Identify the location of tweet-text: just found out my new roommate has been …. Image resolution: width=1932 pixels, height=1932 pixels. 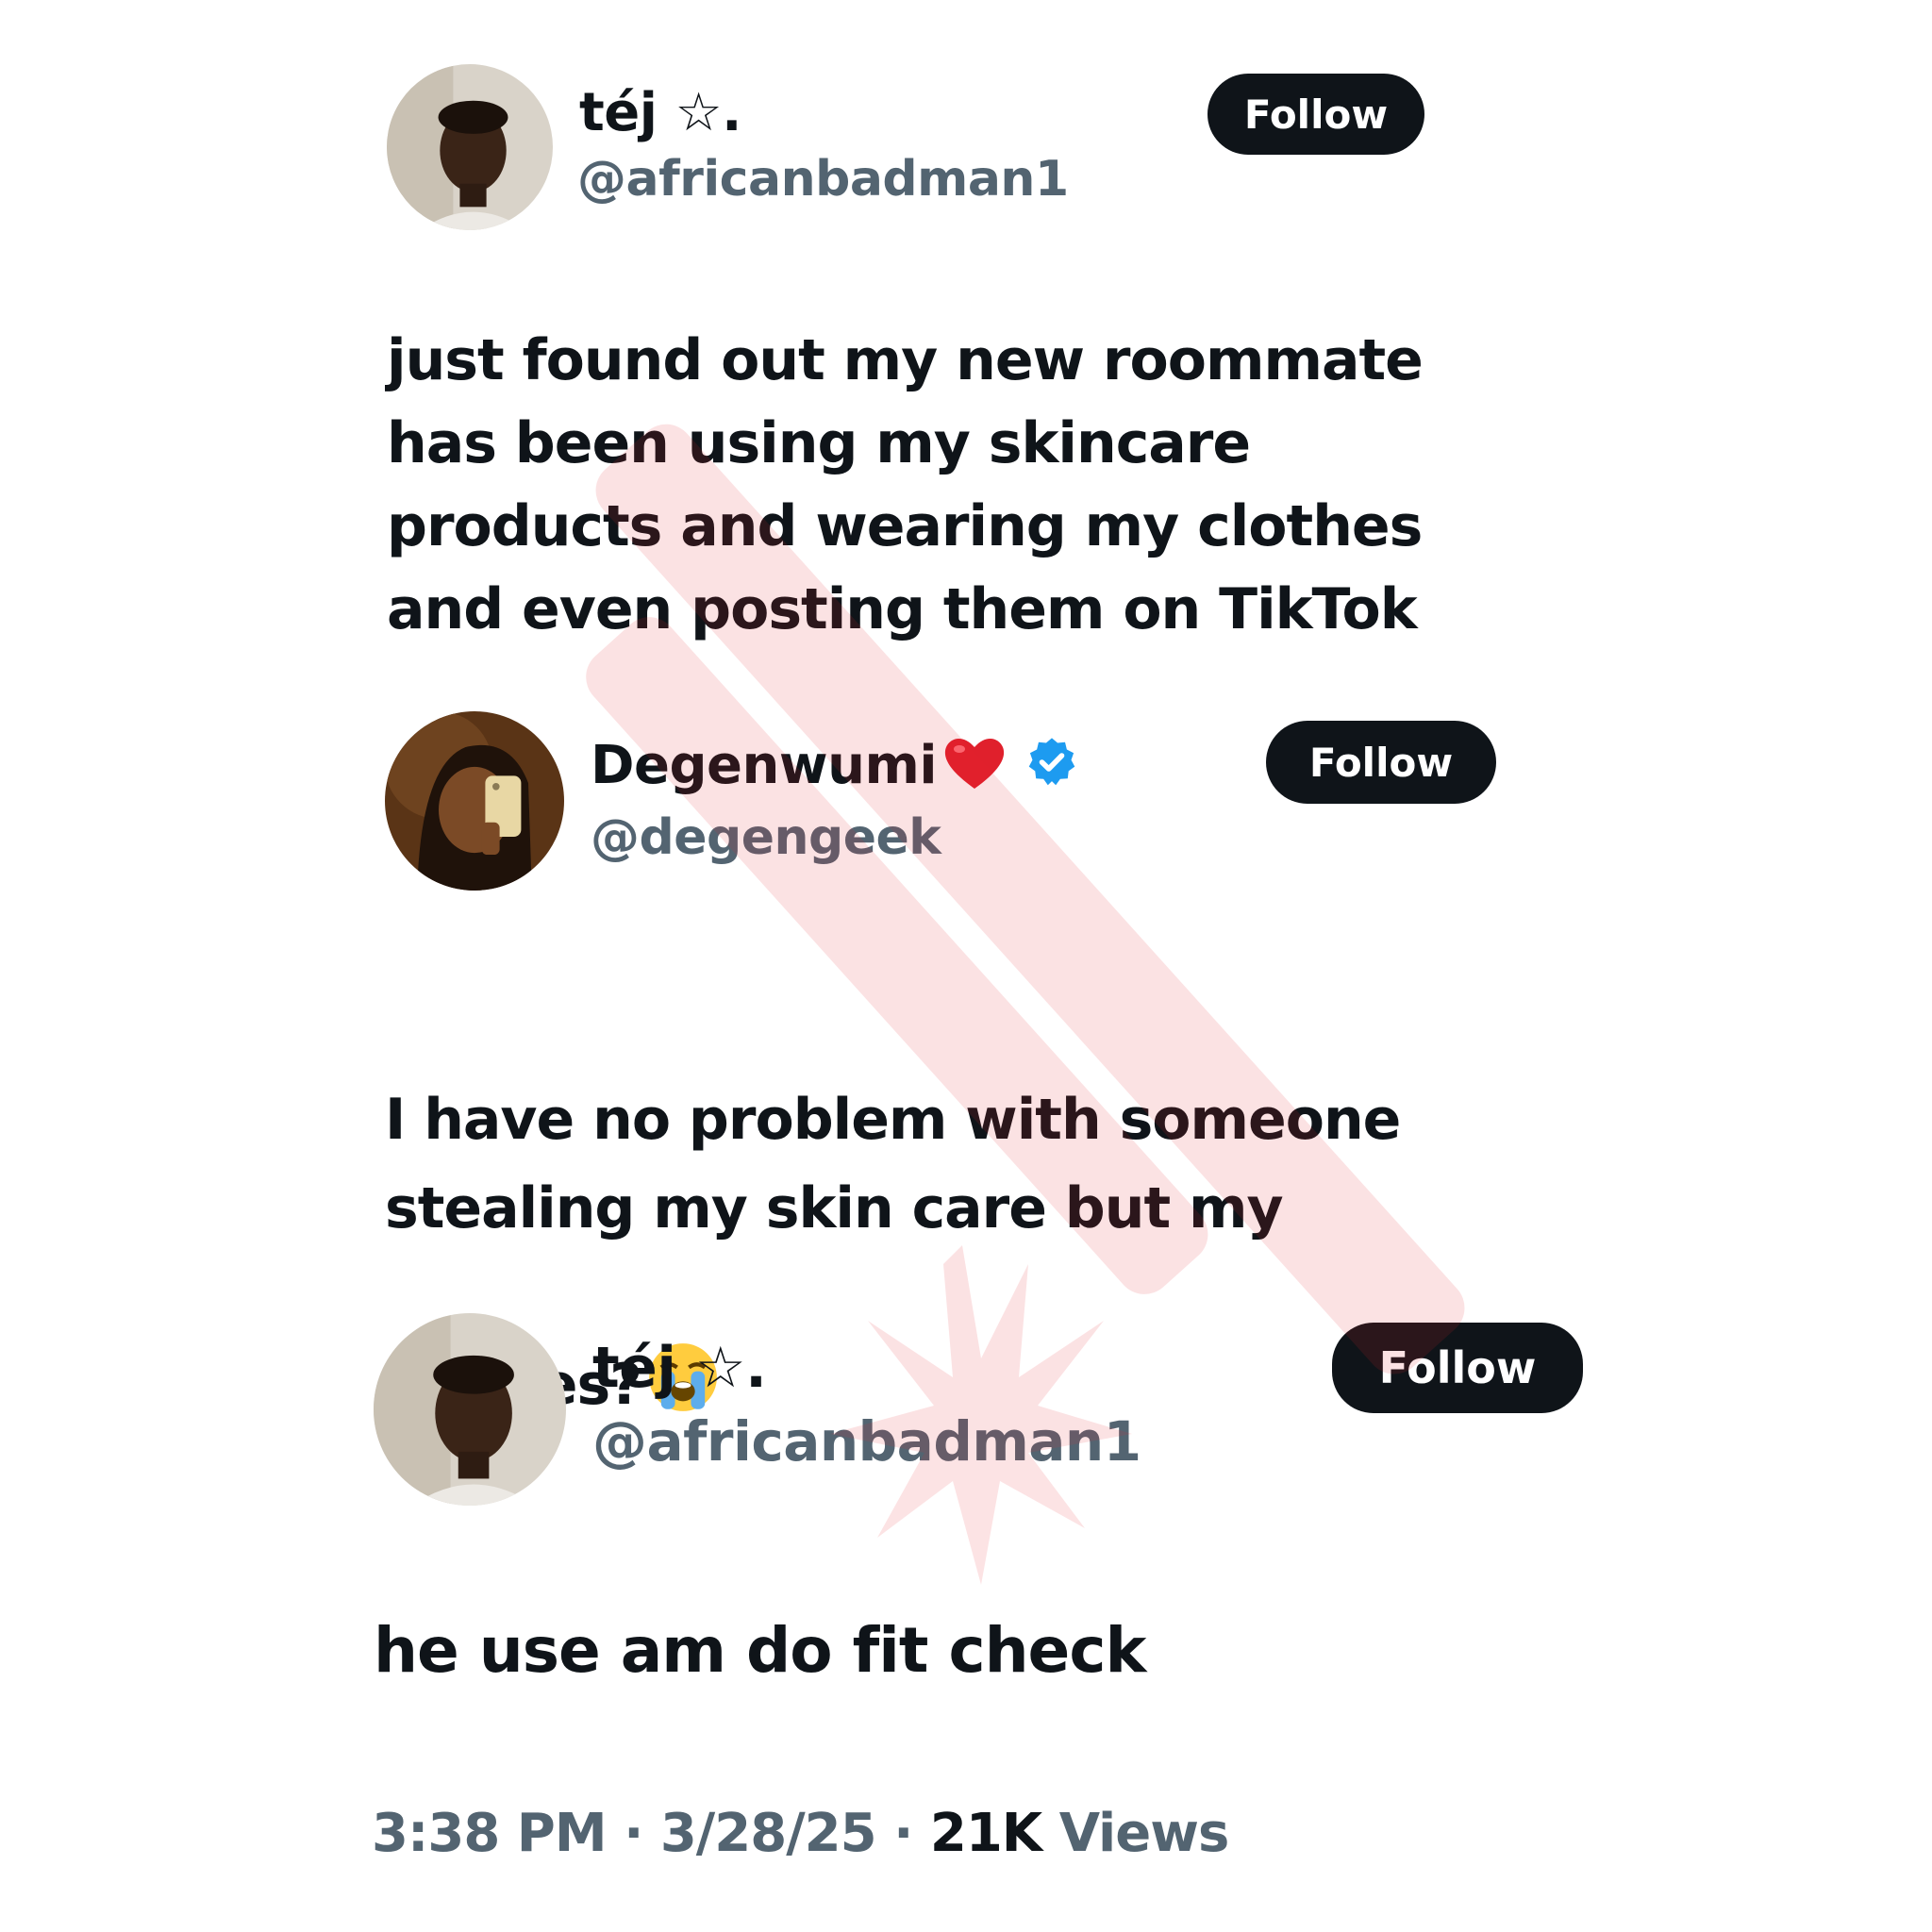
(905, 485).